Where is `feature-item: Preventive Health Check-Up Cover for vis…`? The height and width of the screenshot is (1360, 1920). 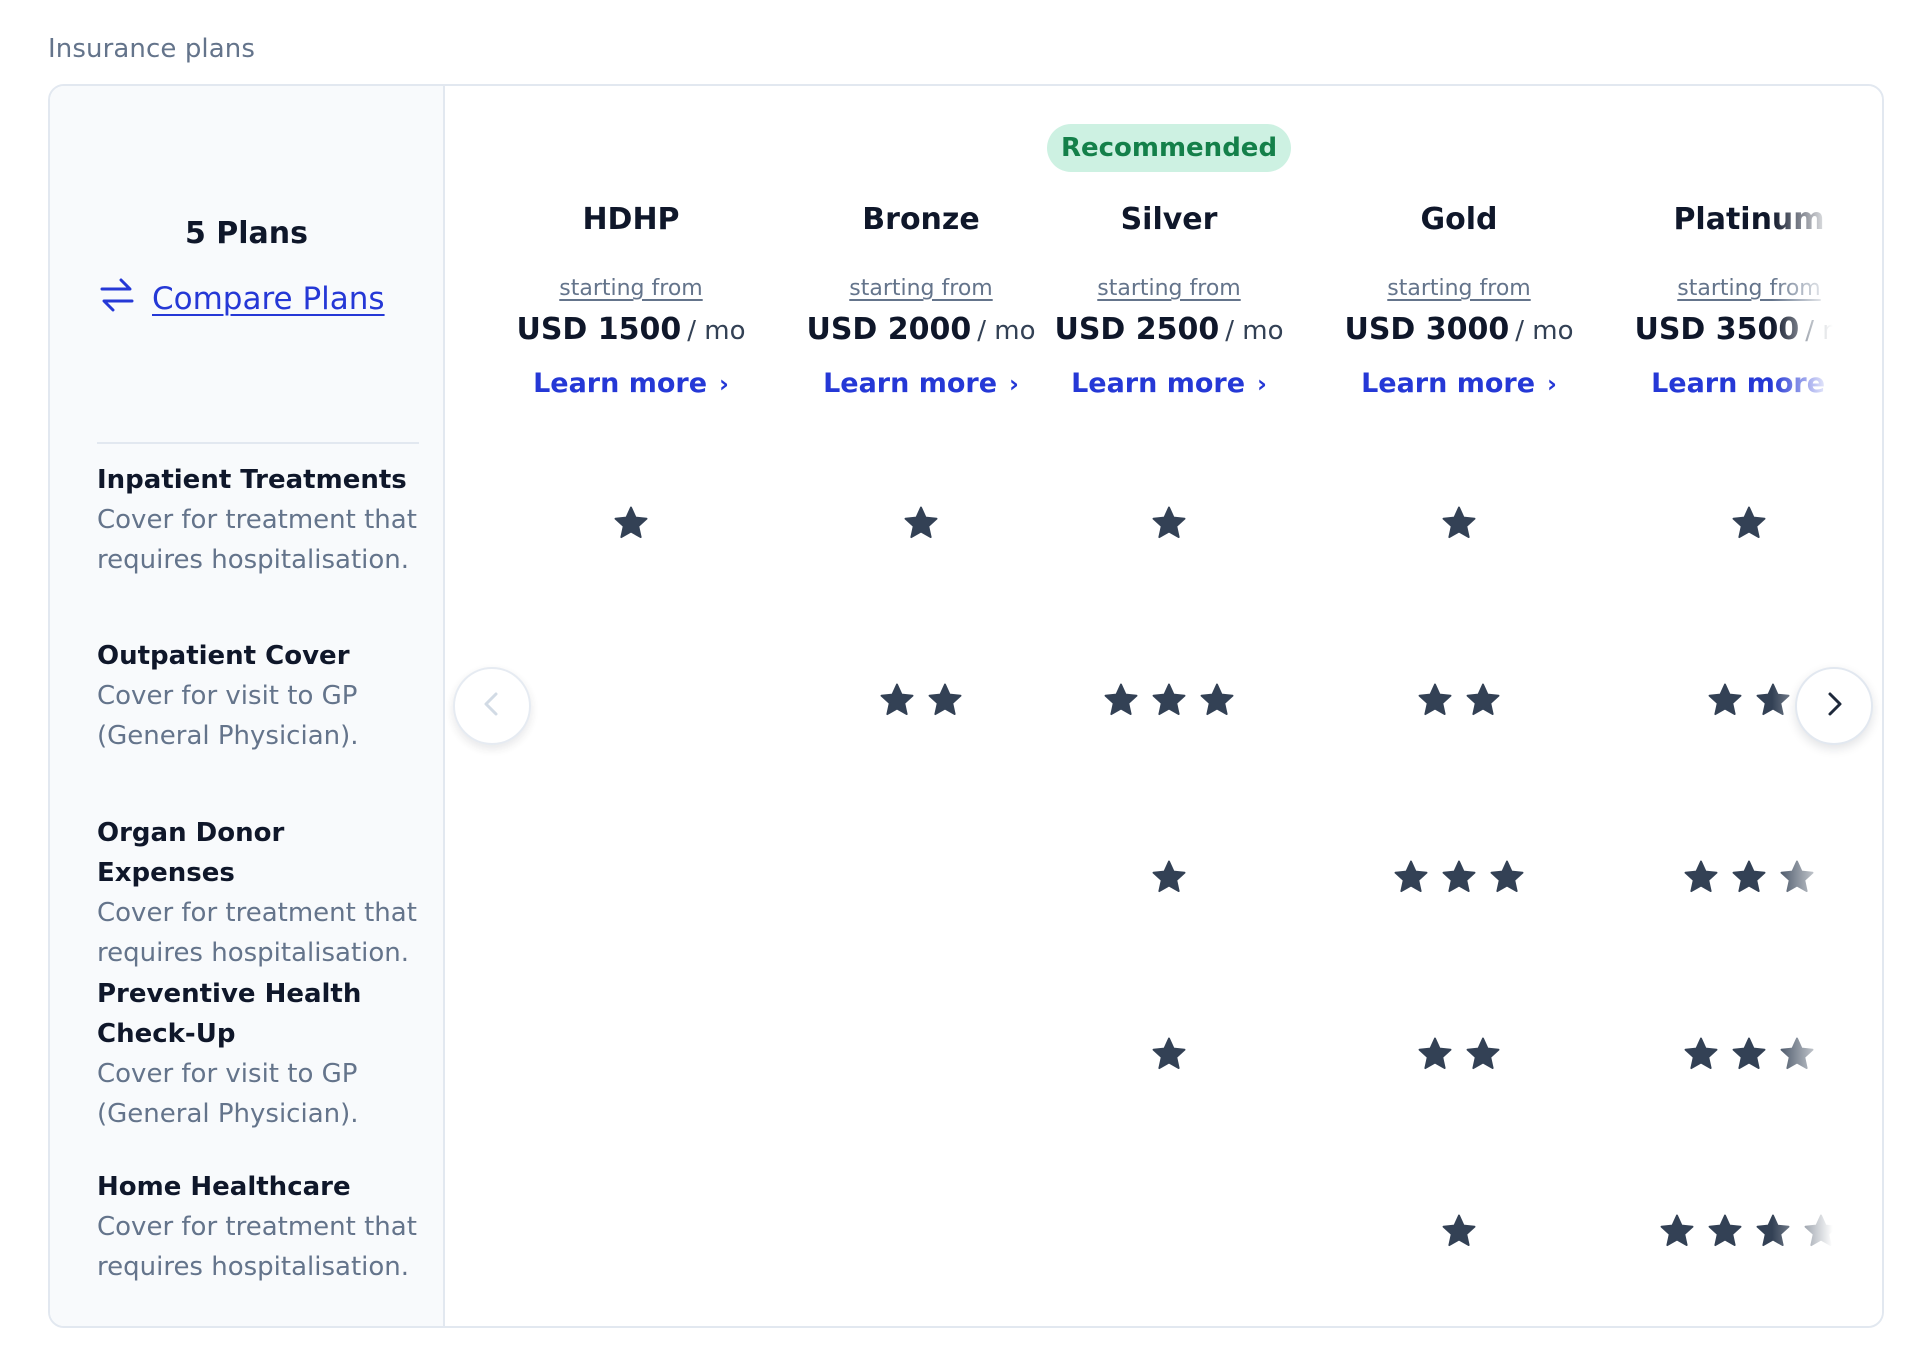
feature-item: Preventive Health Check-Up Cover for vis… is located at coordinates (257, 1054).